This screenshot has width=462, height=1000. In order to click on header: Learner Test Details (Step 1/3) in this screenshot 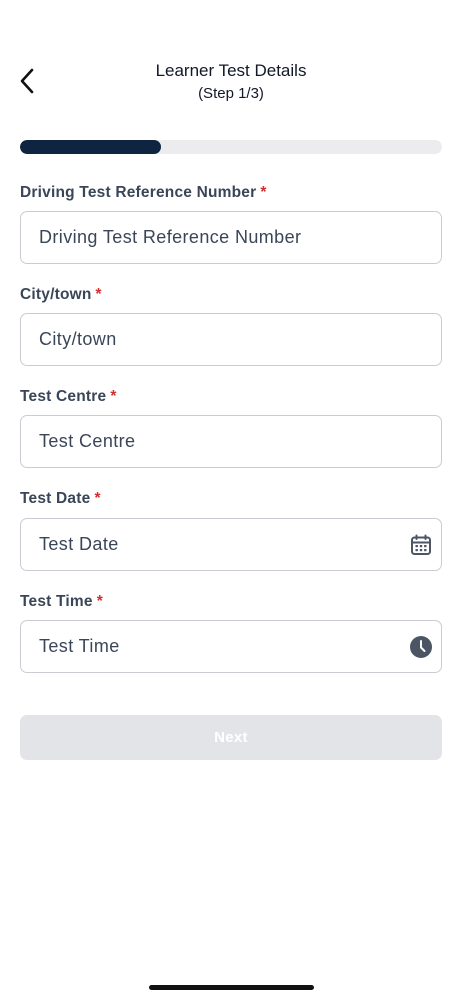, I will do `click(231, 83)`.